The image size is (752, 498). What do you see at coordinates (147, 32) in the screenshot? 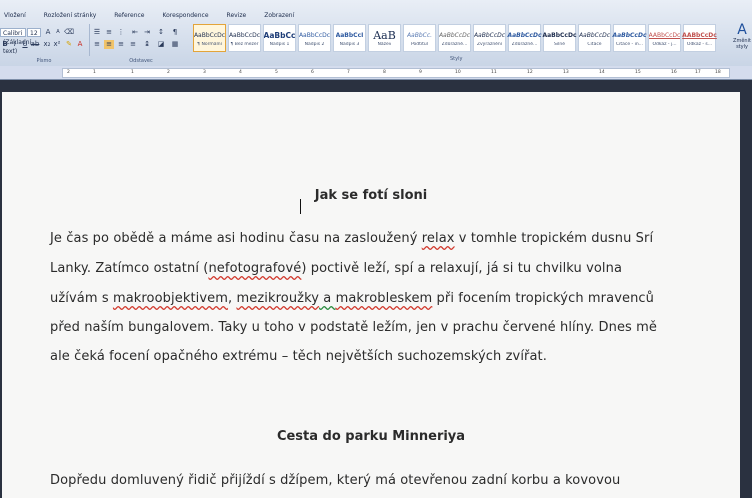
I see `increase-indent-icon: ⇥` at bounding box center [147, 32].